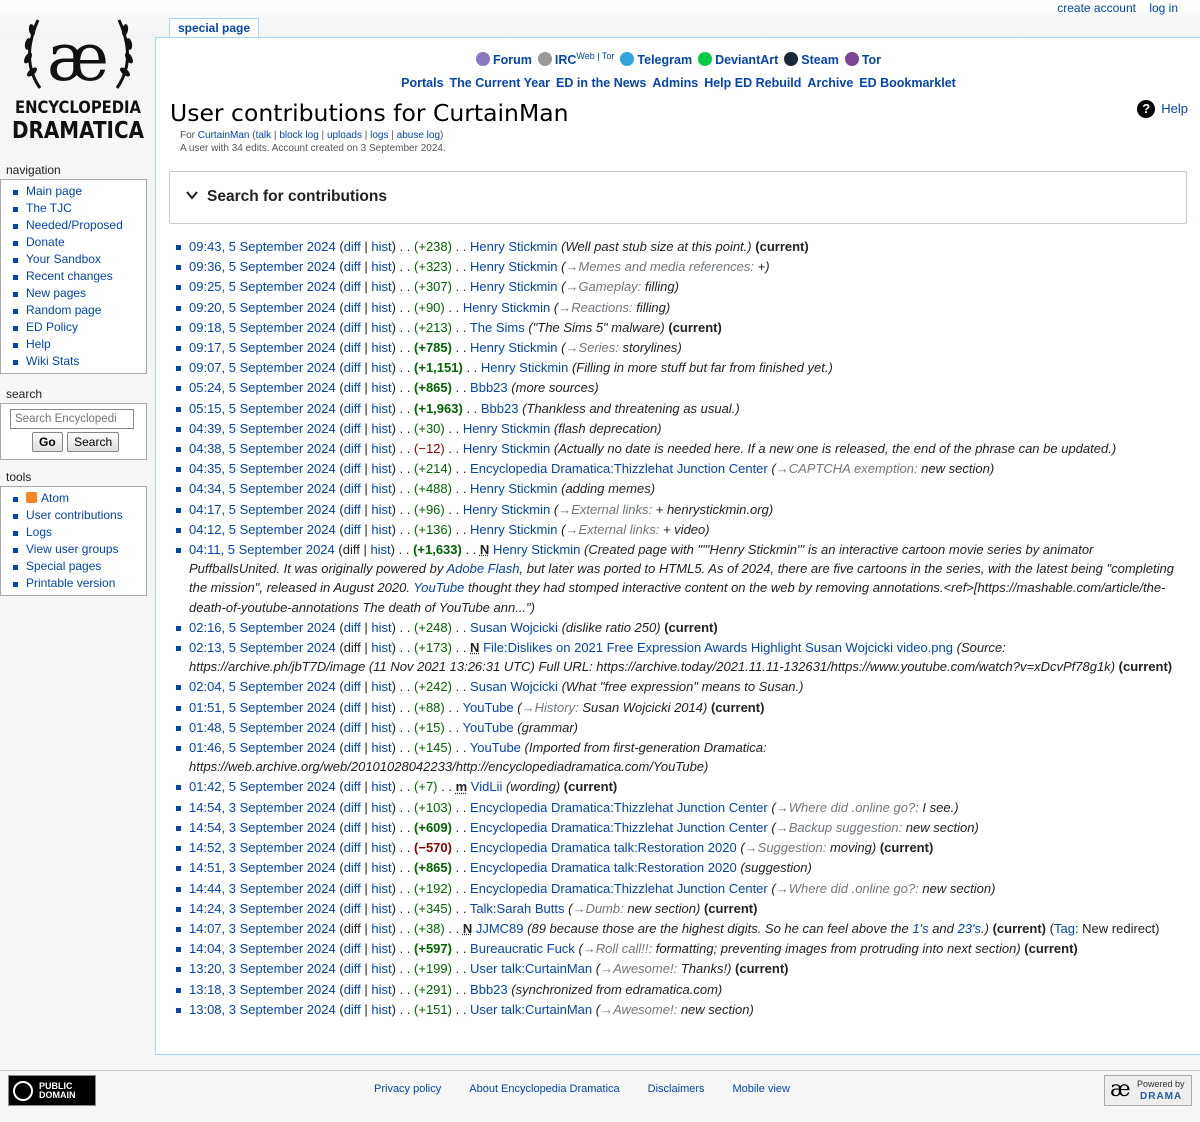  Describe the element at coordinates (262, 266) in the screenshot. I see `timestamp-link: 09:36, 5 September 2024` at that location.